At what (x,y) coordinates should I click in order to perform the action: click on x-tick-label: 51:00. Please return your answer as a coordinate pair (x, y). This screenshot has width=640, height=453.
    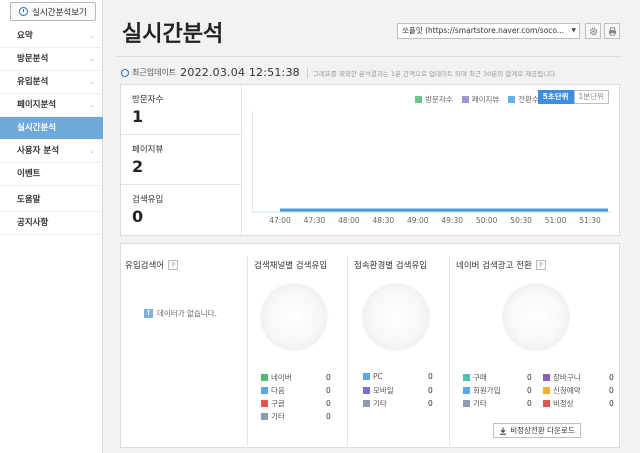
    Looking at the image, I should click on (556, 220).